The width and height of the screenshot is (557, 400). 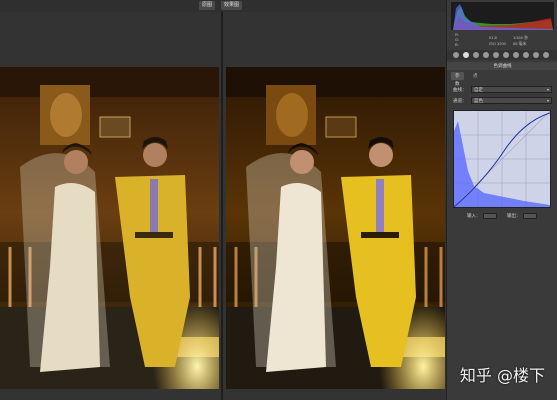 I want to click on after-view-button: 效果图, so click(x=232, y=5).